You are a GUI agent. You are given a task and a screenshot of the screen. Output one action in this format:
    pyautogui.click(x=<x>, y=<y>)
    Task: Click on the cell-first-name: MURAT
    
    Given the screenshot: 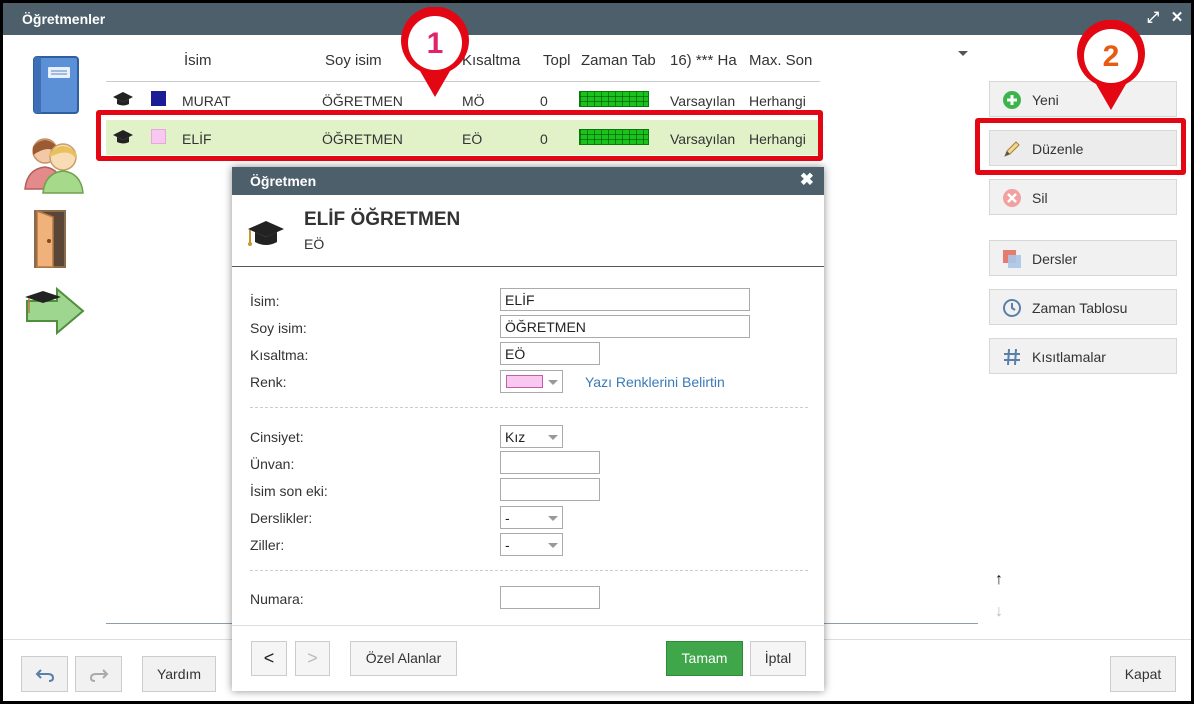 What is the action you would take?
    pyautogui.click(x=206, y=101)
    